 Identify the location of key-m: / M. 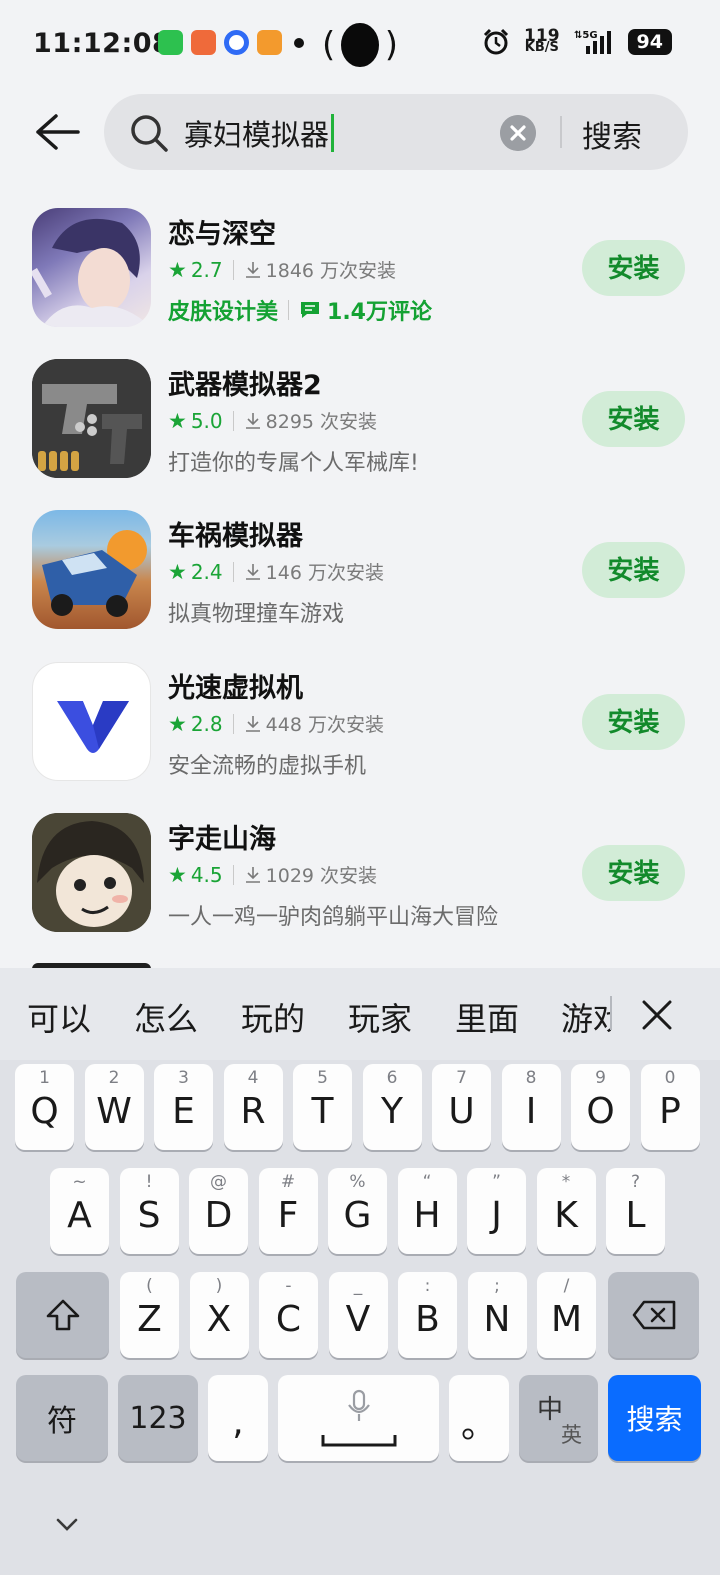
(566, 1315).